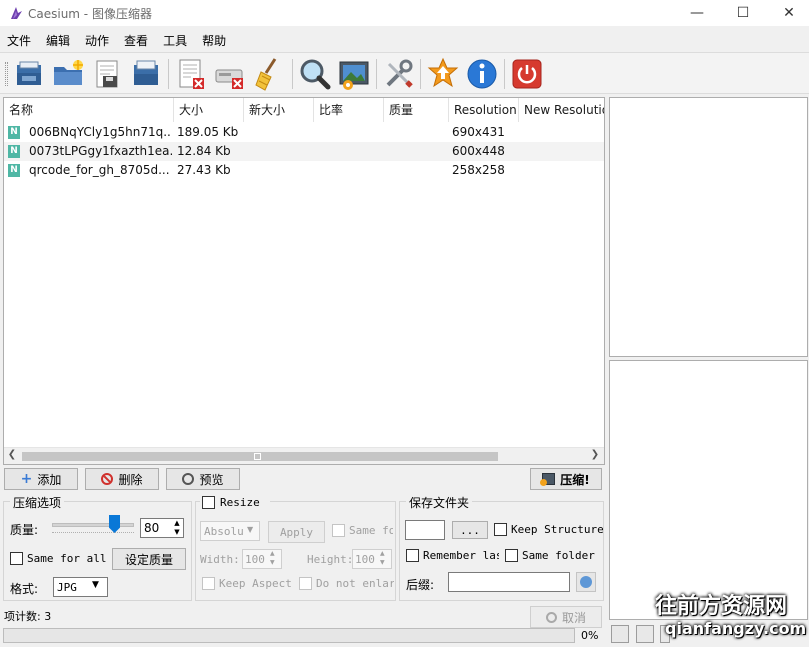 Image resolution: width=809 pixels, height=647 pixels. I want to click on resize-label: Resize, so click(240, 502).